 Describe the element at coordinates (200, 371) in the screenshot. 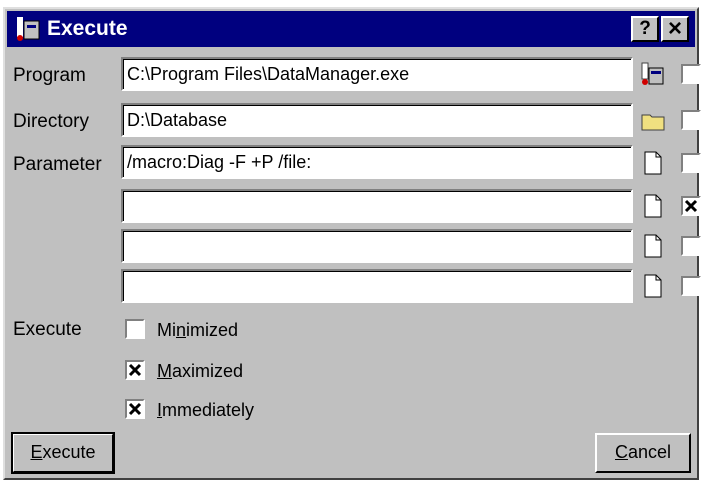

I see `maximized-label: Maximized` at that location.